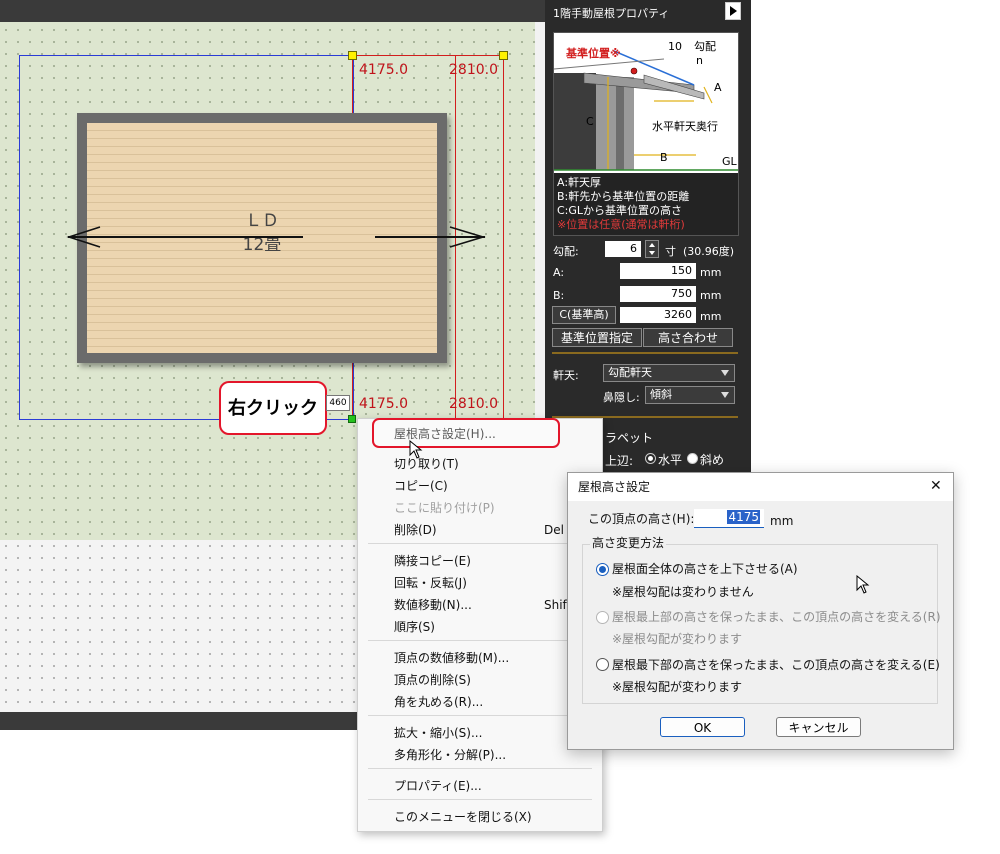  What do you see at coordinates (718, 87) in the screenshot?
I see `a-label: A` at bounding box center [718, 87].